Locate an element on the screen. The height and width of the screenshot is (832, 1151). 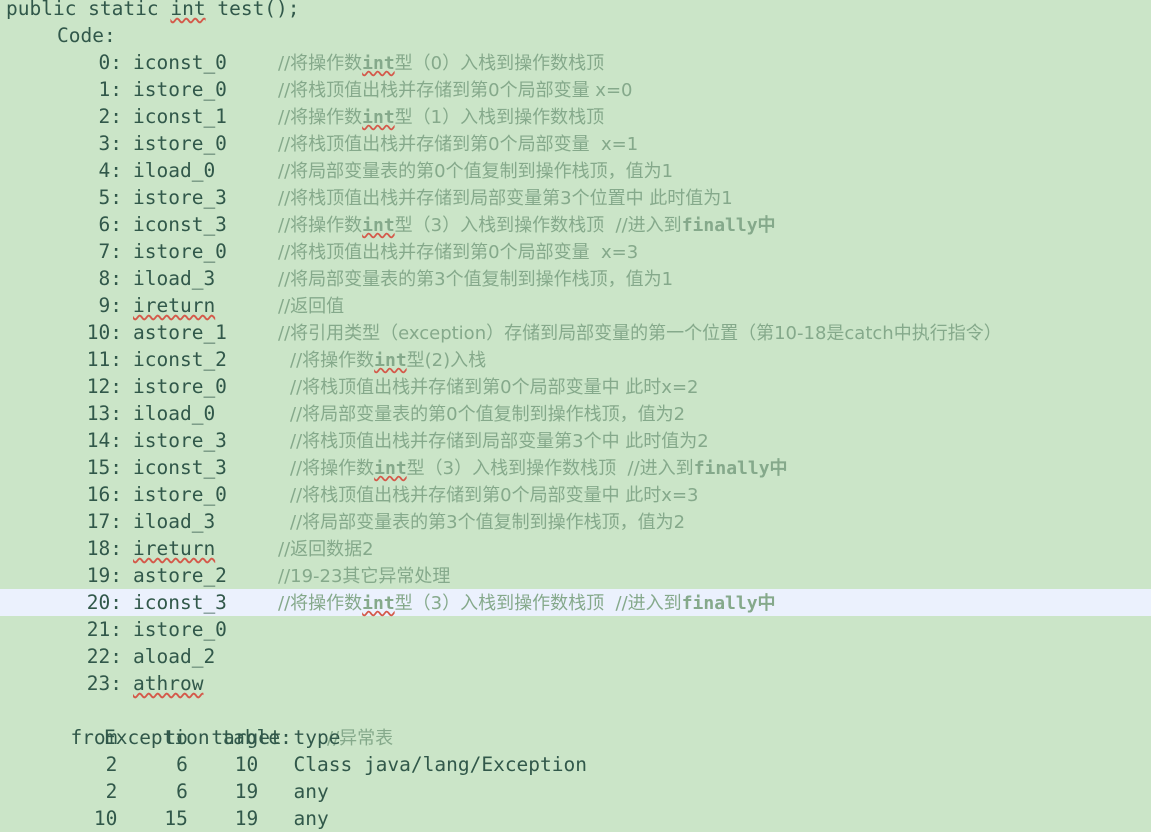
instruction-index: 14: is located at coordinates (104, 440).